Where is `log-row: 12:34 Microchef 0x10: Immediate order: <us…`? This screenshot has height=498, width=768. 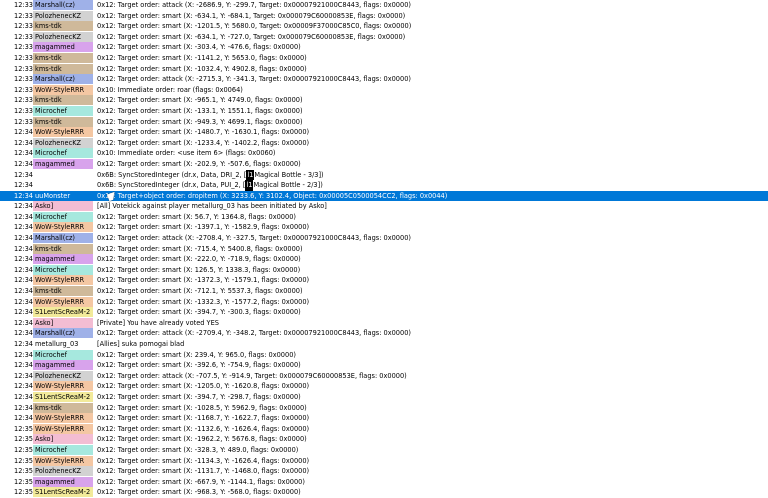 log-row: 12:34 Microchef 0x10: Immediate order: <us… is located at coordinates (384, 153).